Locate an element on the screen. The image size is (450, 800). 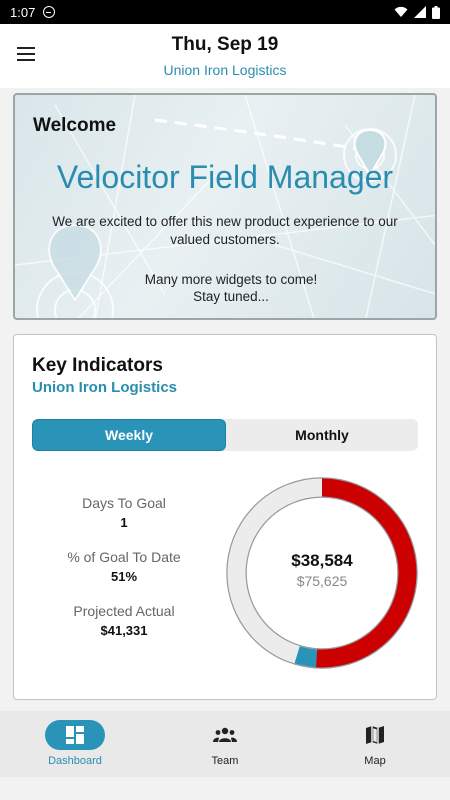
status-time: 1:07 is located at coordinates (23, 12).